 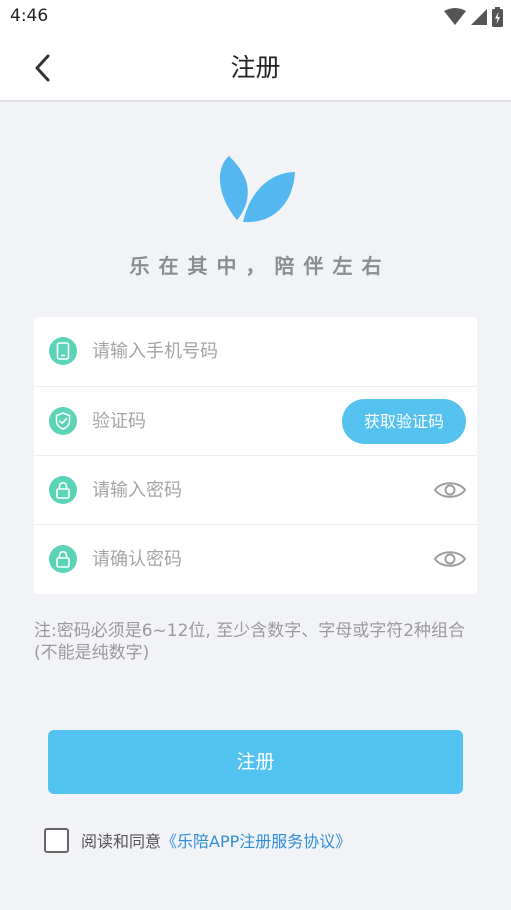 What do you see at coordinates (256, 840) in the screenshot?
I see `agreement-link: 《乐陪APP注册服务协议》` at bounding box center [256, 840].